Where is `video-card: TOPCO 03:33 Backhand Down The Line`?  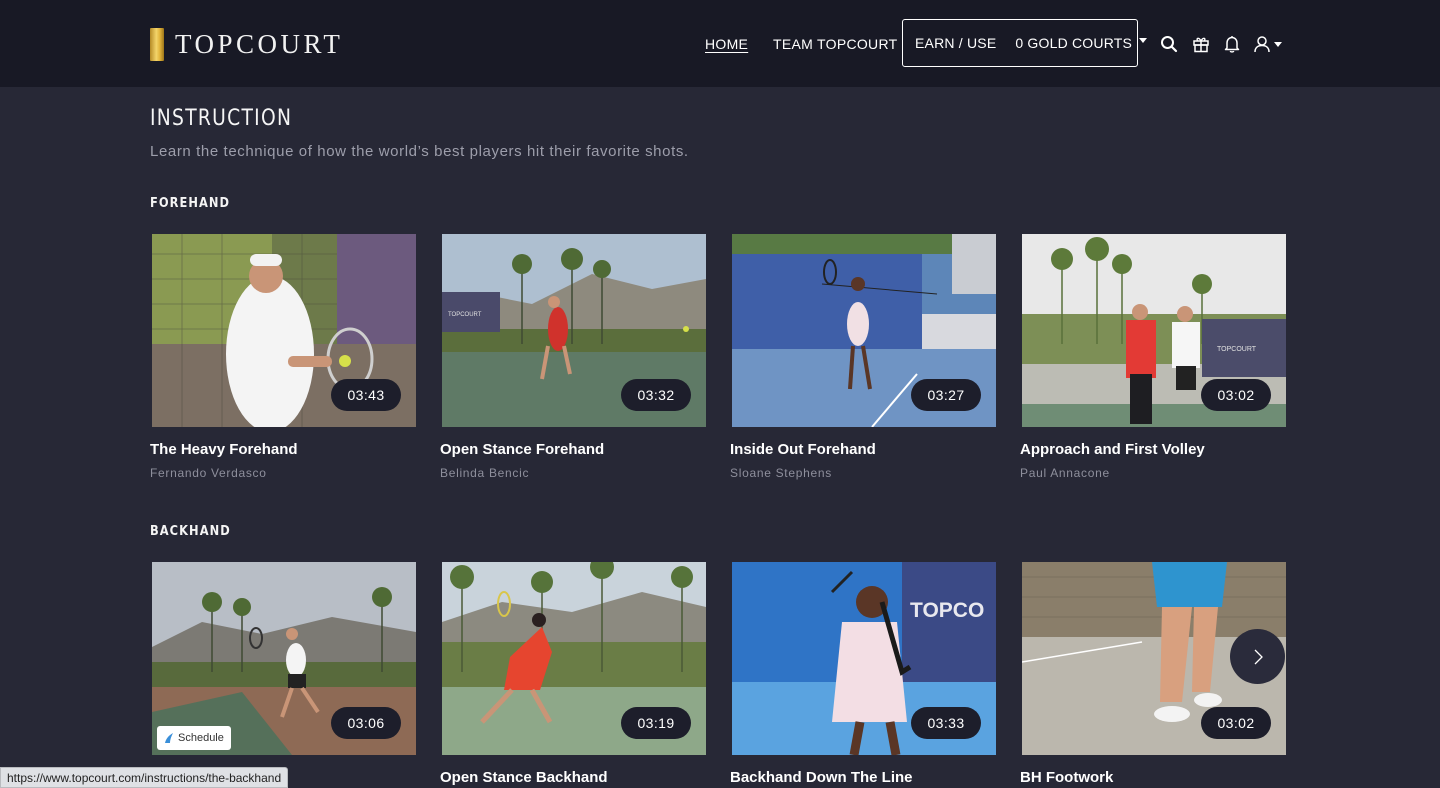
video-card: TOPCO 03:33 Backhand Down The Line is located at coordinates (864, 673).